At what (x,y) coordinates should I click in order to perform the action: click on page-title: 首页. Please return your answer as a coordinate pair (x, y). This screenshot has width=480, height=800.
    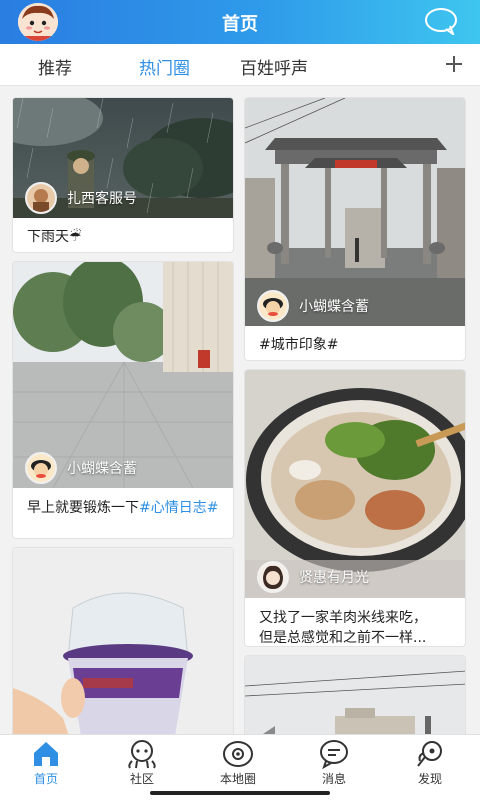
    Looking at the image, I should click on (240, 24).